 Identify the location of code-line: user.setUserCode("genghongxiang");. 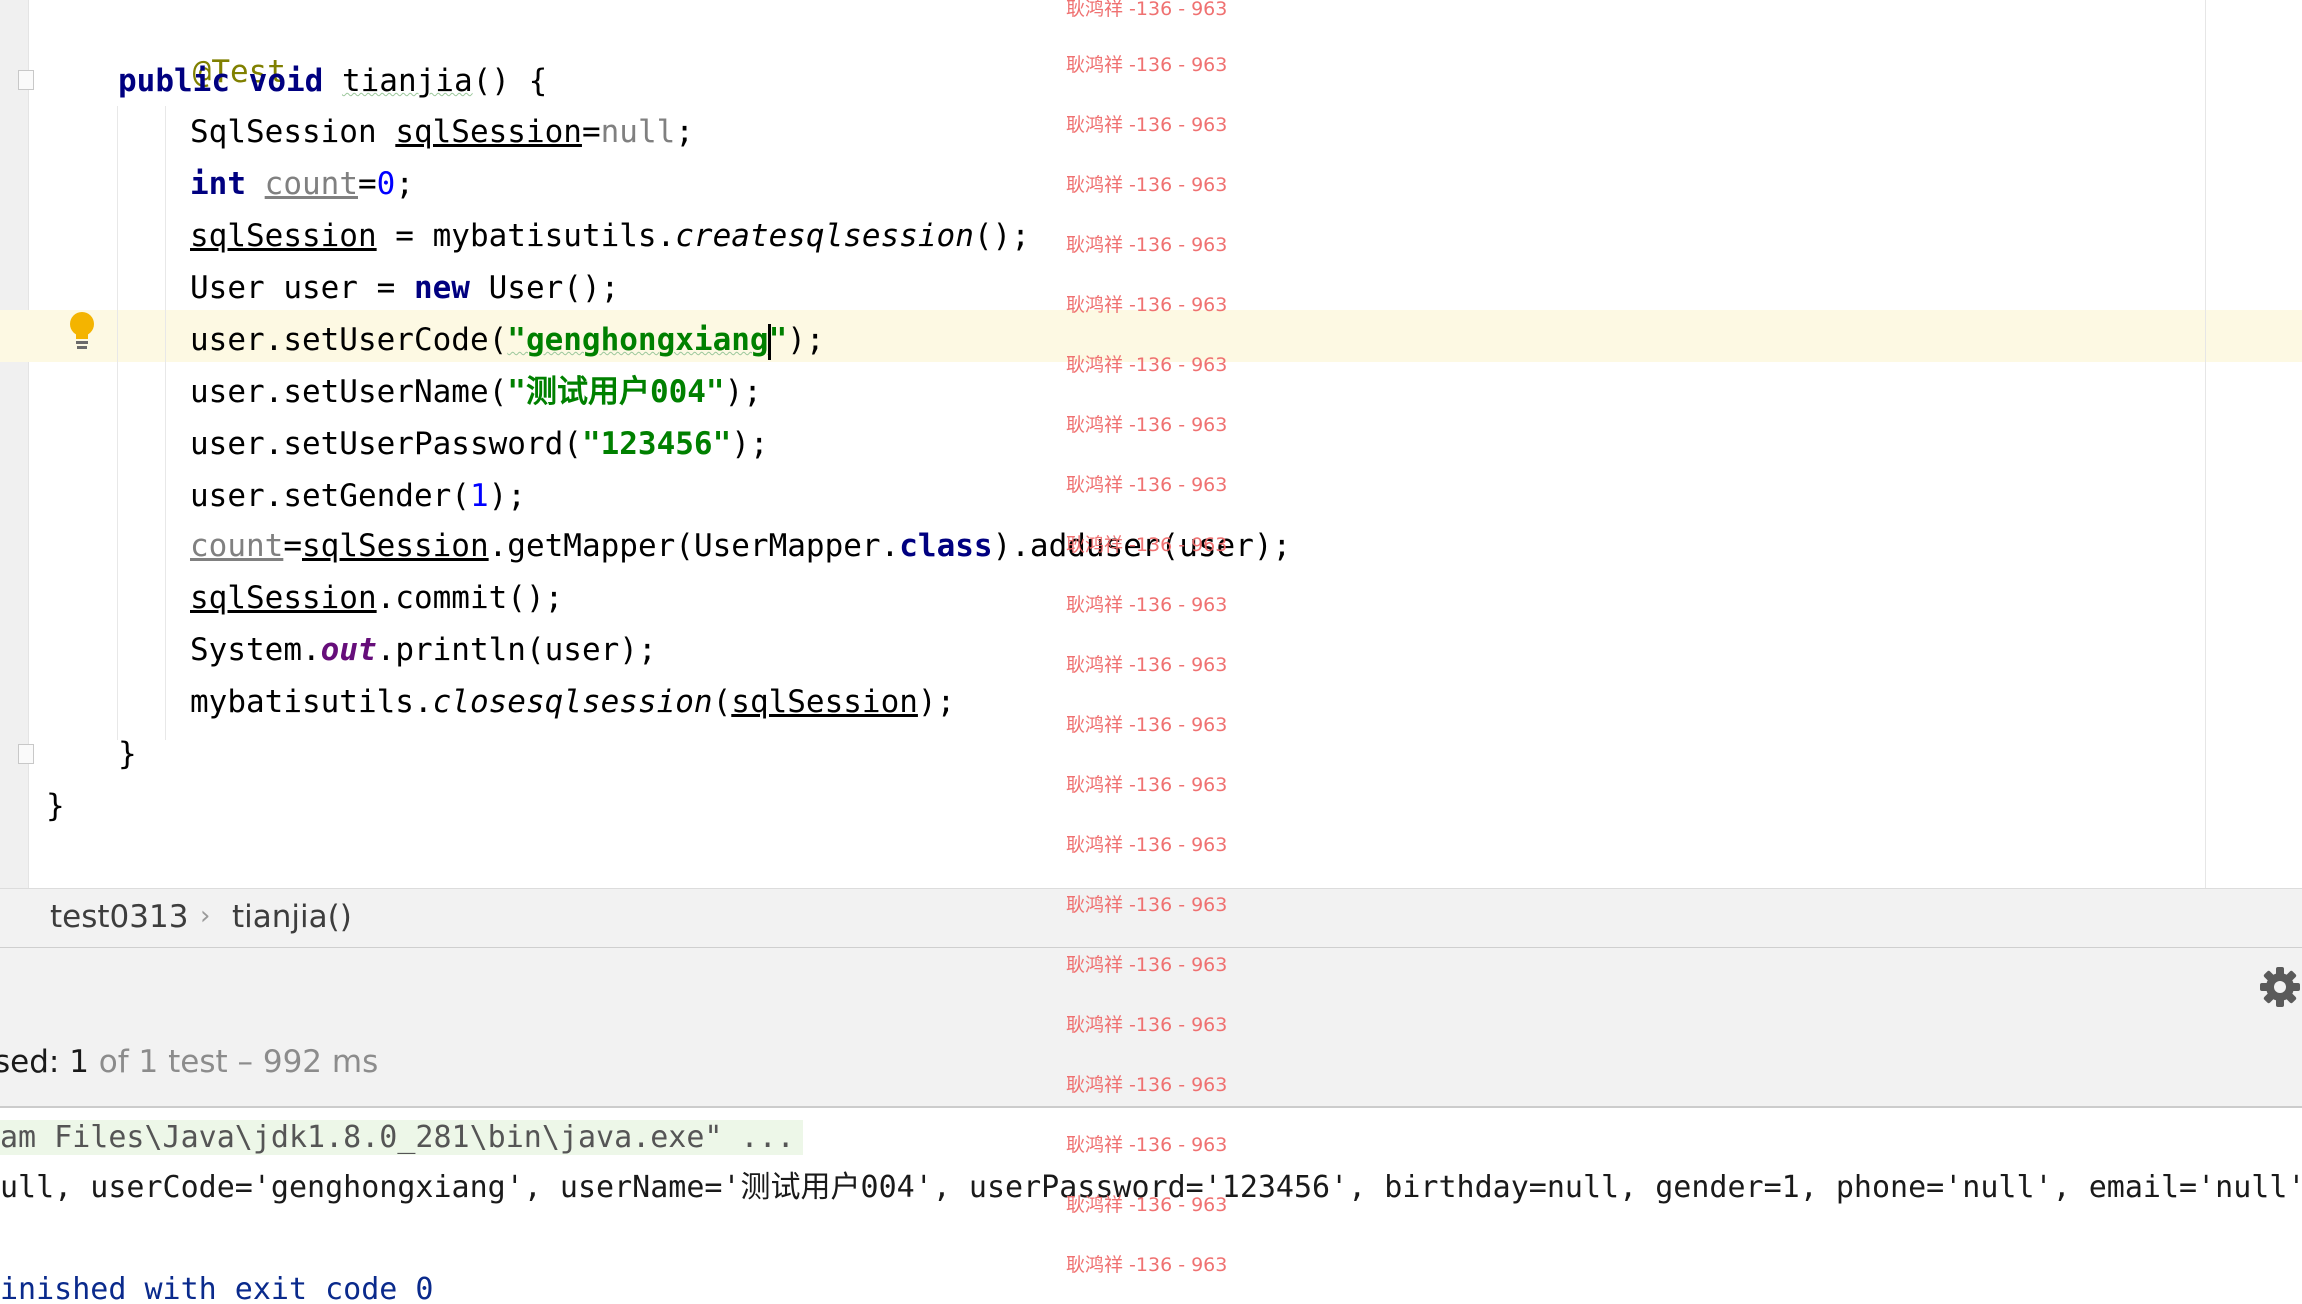
(507, 340).